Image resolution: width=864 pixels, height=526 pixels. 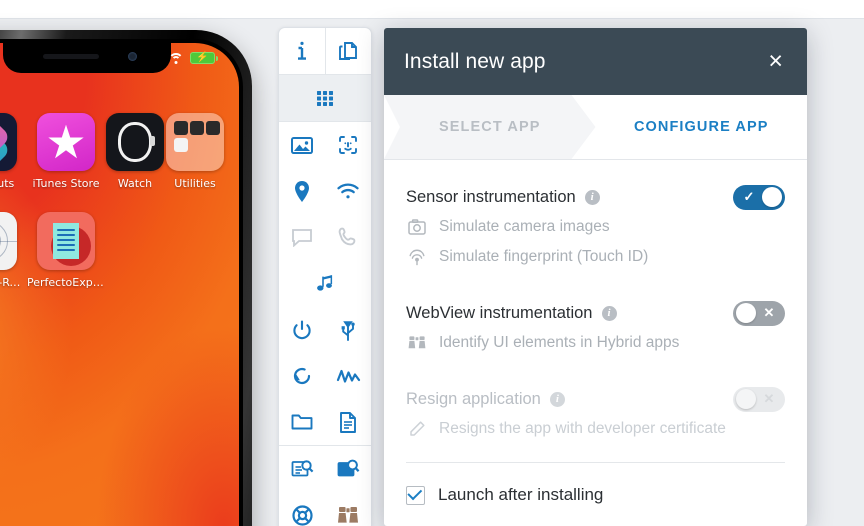 What do you see at coordinates (195, 142) in the screenshot?
I see `utilities-folder-icon` at bounding box center [195, 142].